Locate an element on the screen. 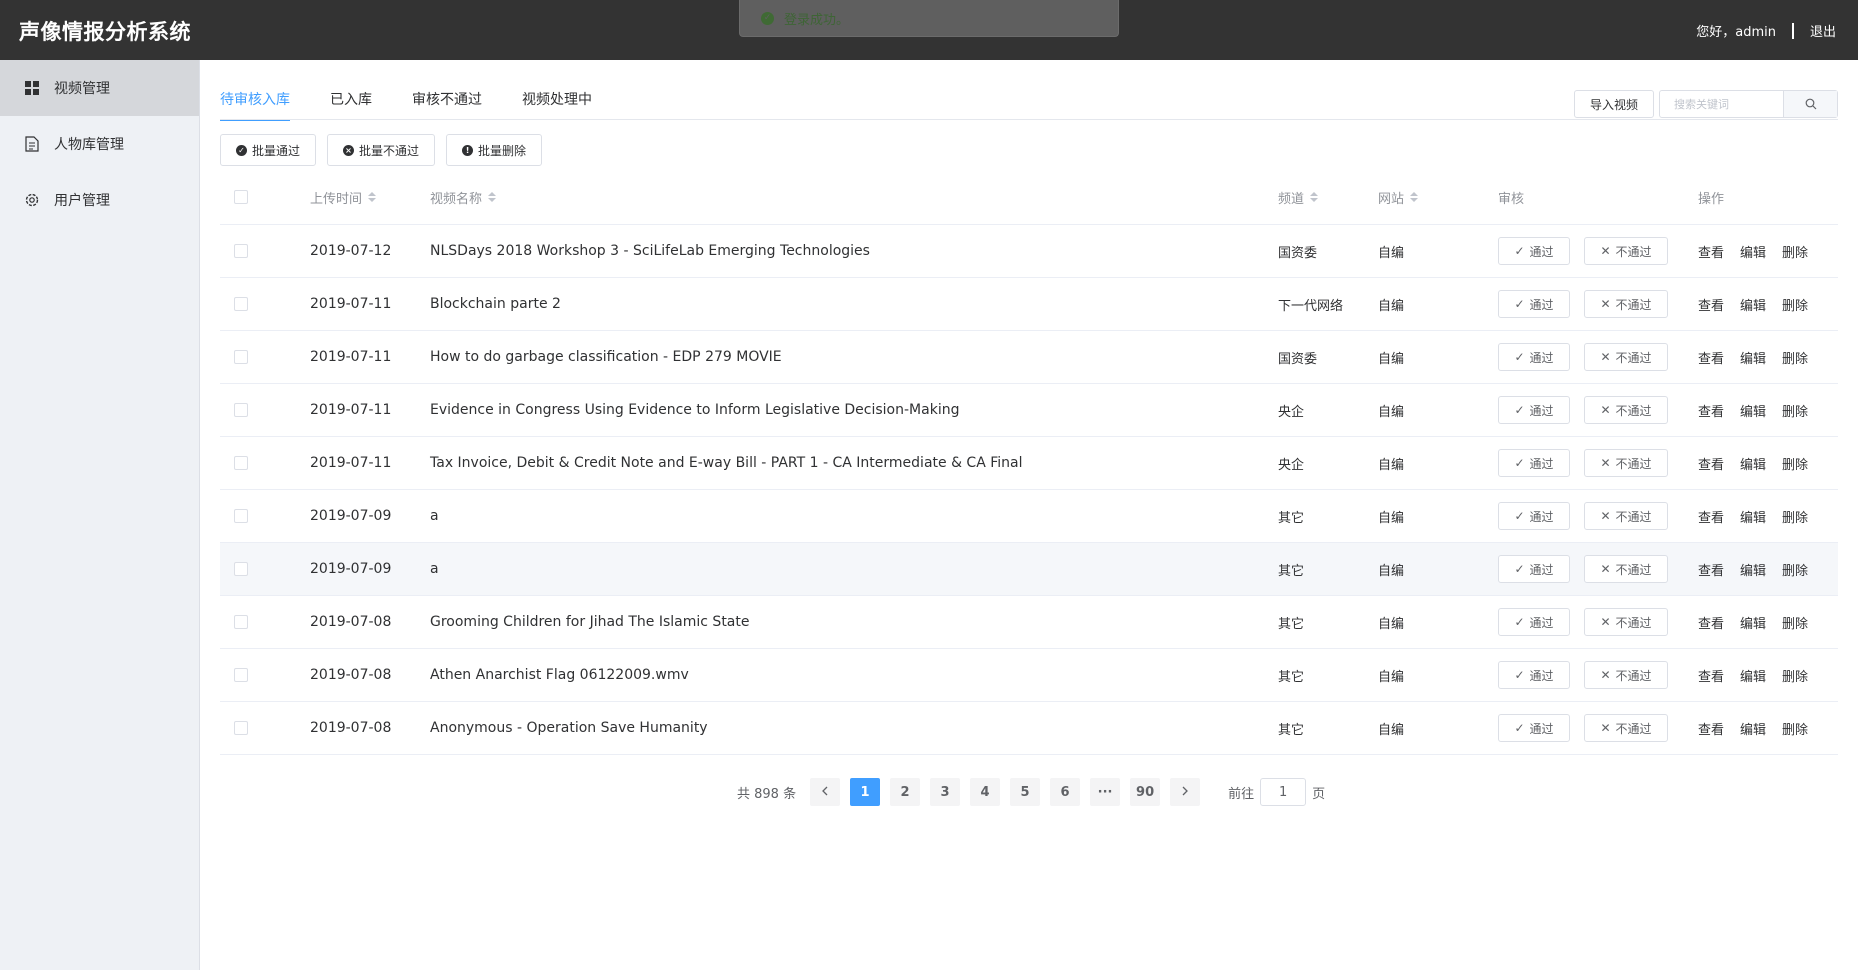 The height and width of the screenshot is (970, 1858). logout-link: 退出 is located at coordinates (1823, 30).